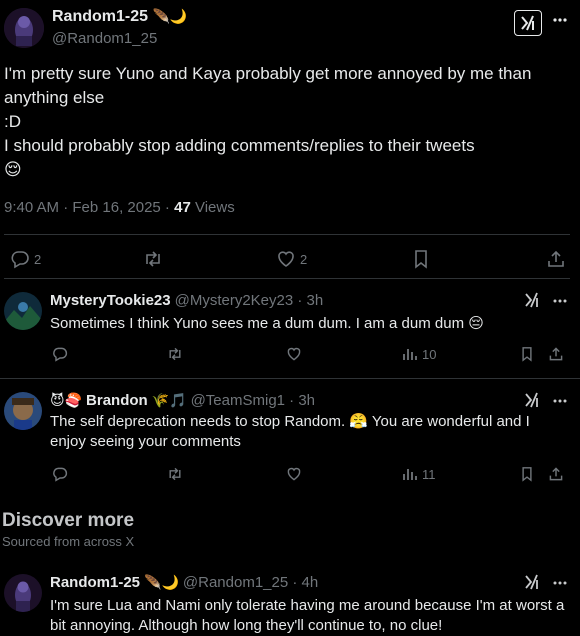 This screenshot has height=636, width=580. Describe the element at coordinates (95, 582) in the screenshot. I see `author-name: Random1-25` at that location.